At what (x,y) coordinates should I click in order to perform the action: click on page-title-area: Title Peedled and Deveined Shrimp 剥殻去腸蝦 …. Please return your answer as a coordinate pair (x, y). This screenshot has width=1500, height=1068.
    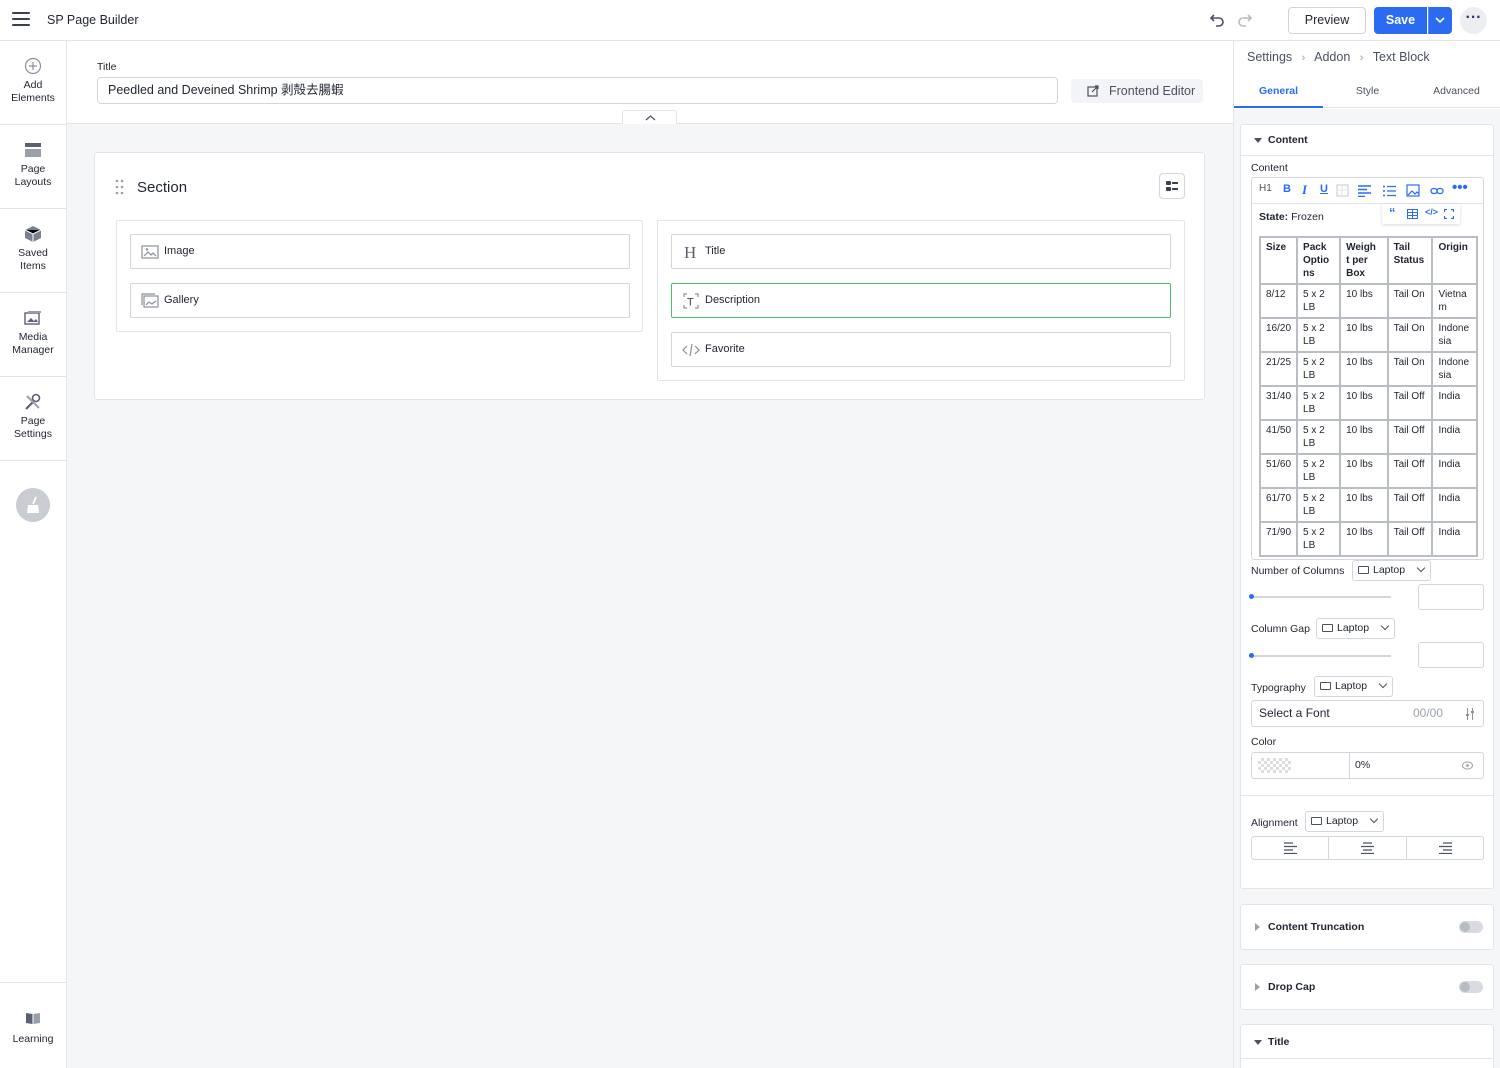
    Looking at the image, I should click on (650, 82).